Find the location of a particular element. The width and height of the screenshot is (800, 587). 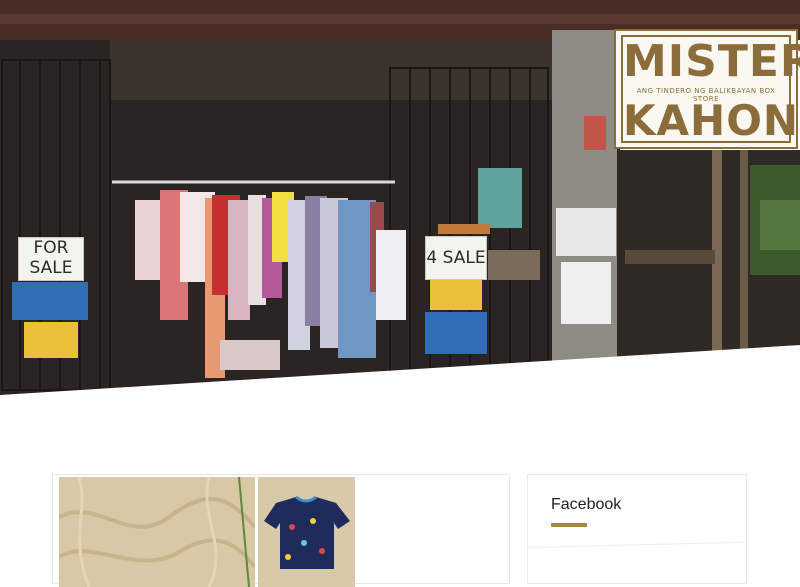

for-sale-sign-2: 4 SALE is located at coordinates (456, 258).